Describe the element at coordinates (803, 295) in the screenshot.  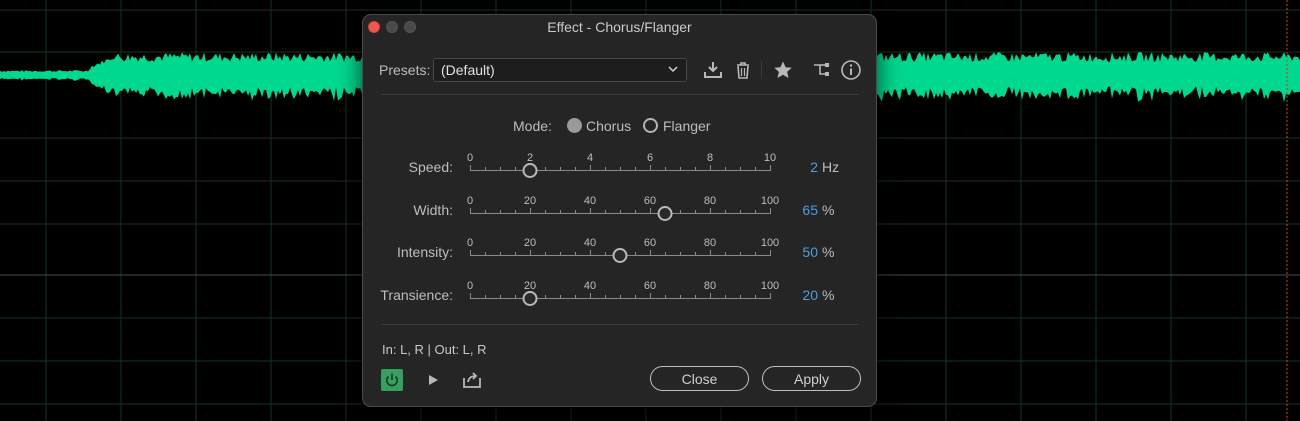
I see `slider-value-field: 20` at that location.